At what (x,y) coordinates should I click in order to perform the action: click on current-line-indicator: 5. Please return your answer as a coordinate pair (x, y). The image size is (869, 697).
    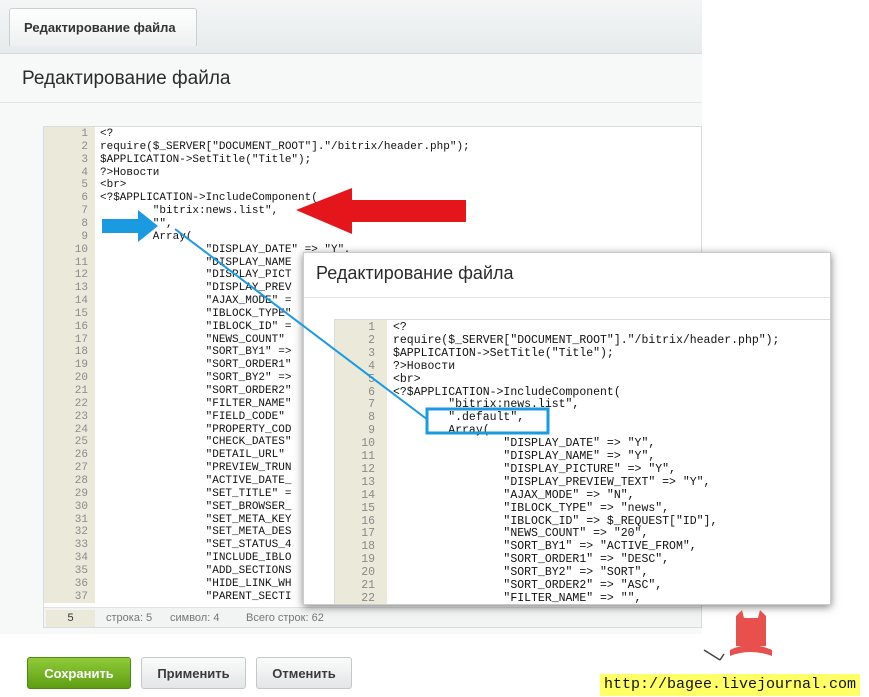
    Looking at the image, I should click on (70, 618).